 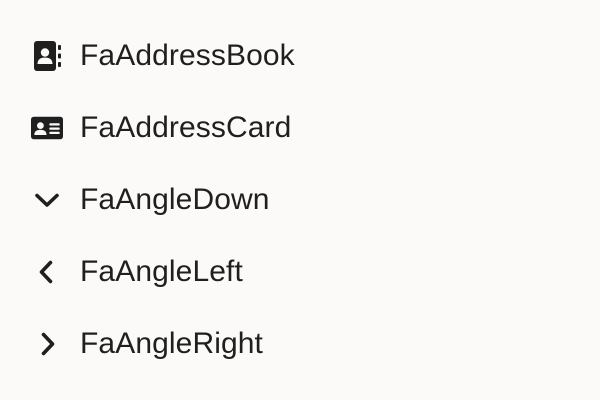 I want to click on list-item-label: FaAddressCard, so click(x=186, y=127).